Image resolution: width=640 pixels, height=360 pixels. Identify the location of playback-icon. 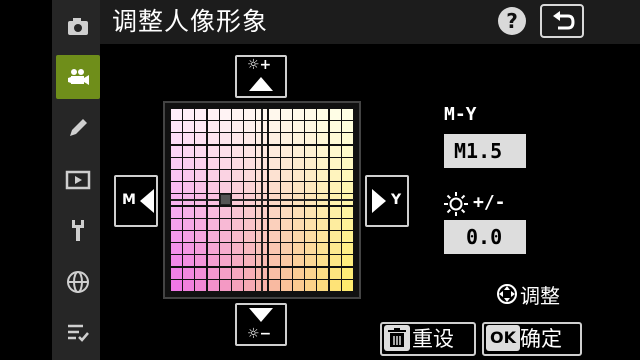
(78, 180).